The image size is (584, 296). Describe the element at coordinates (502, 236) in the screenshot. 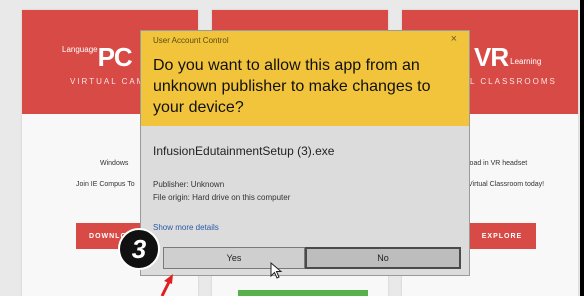

I see `explore-button: EXPLORE` at that location.